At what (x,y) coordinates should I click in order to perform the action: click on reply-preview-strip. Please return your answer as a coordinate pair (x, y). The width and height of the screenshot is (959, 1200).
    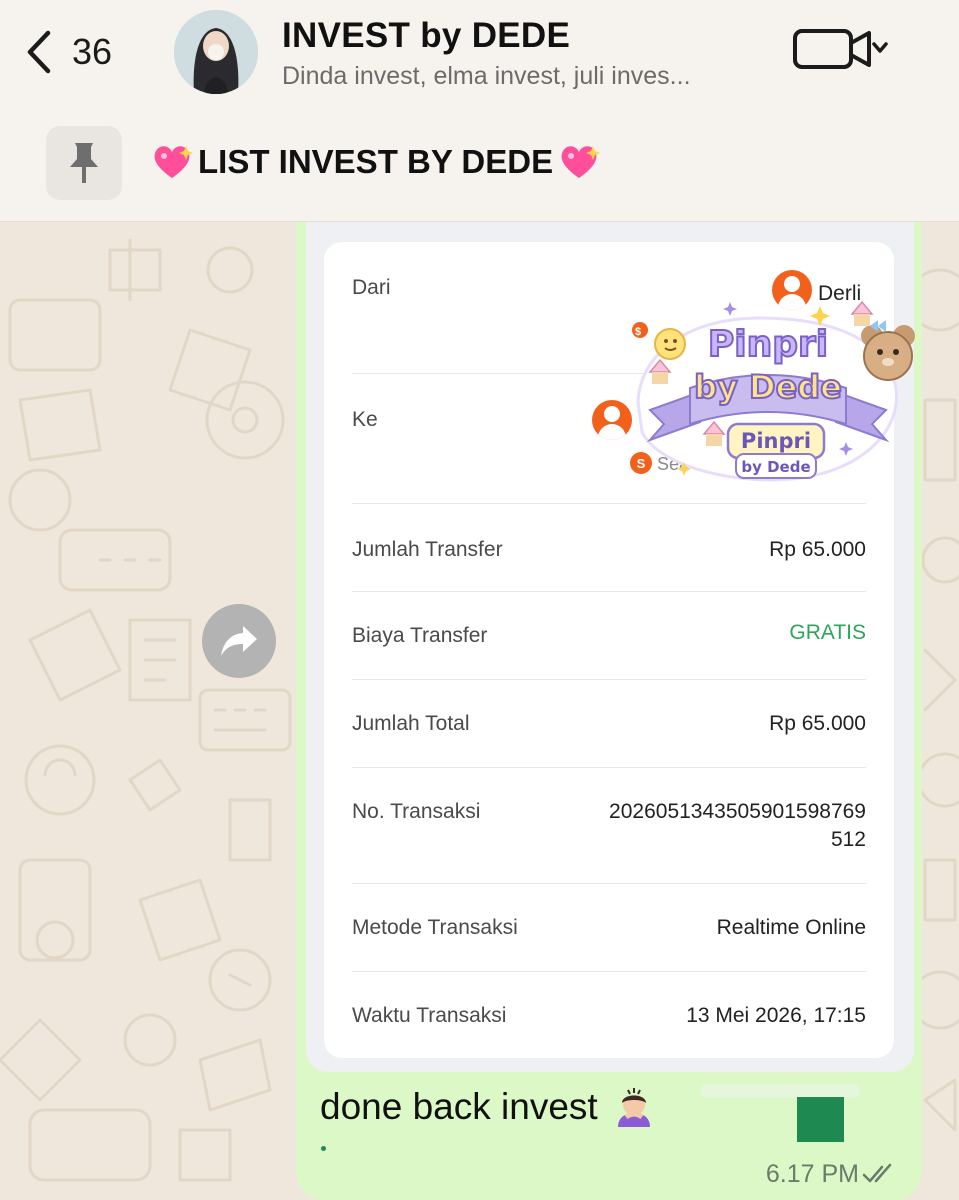
    Looking at the image, I should click on (780, 1091).